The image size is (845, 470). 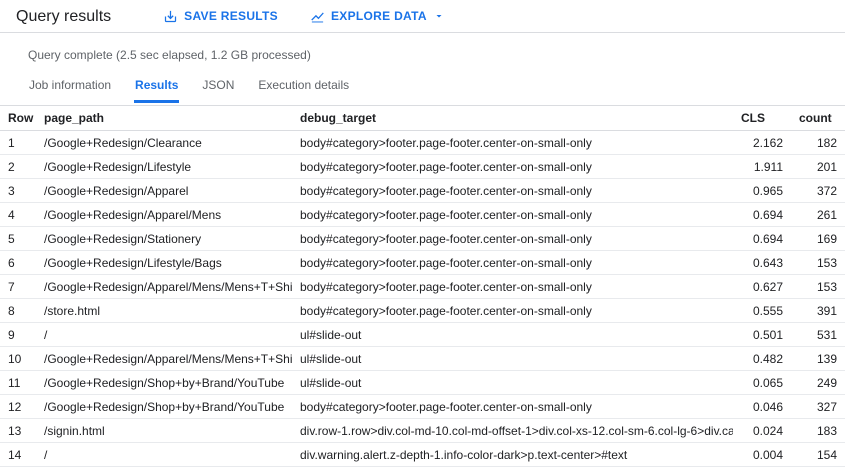 What do you see at coordinates (762, 118) in the screenshot?
I see `column-header-cls: CLS` at bounding box center [762, 118].